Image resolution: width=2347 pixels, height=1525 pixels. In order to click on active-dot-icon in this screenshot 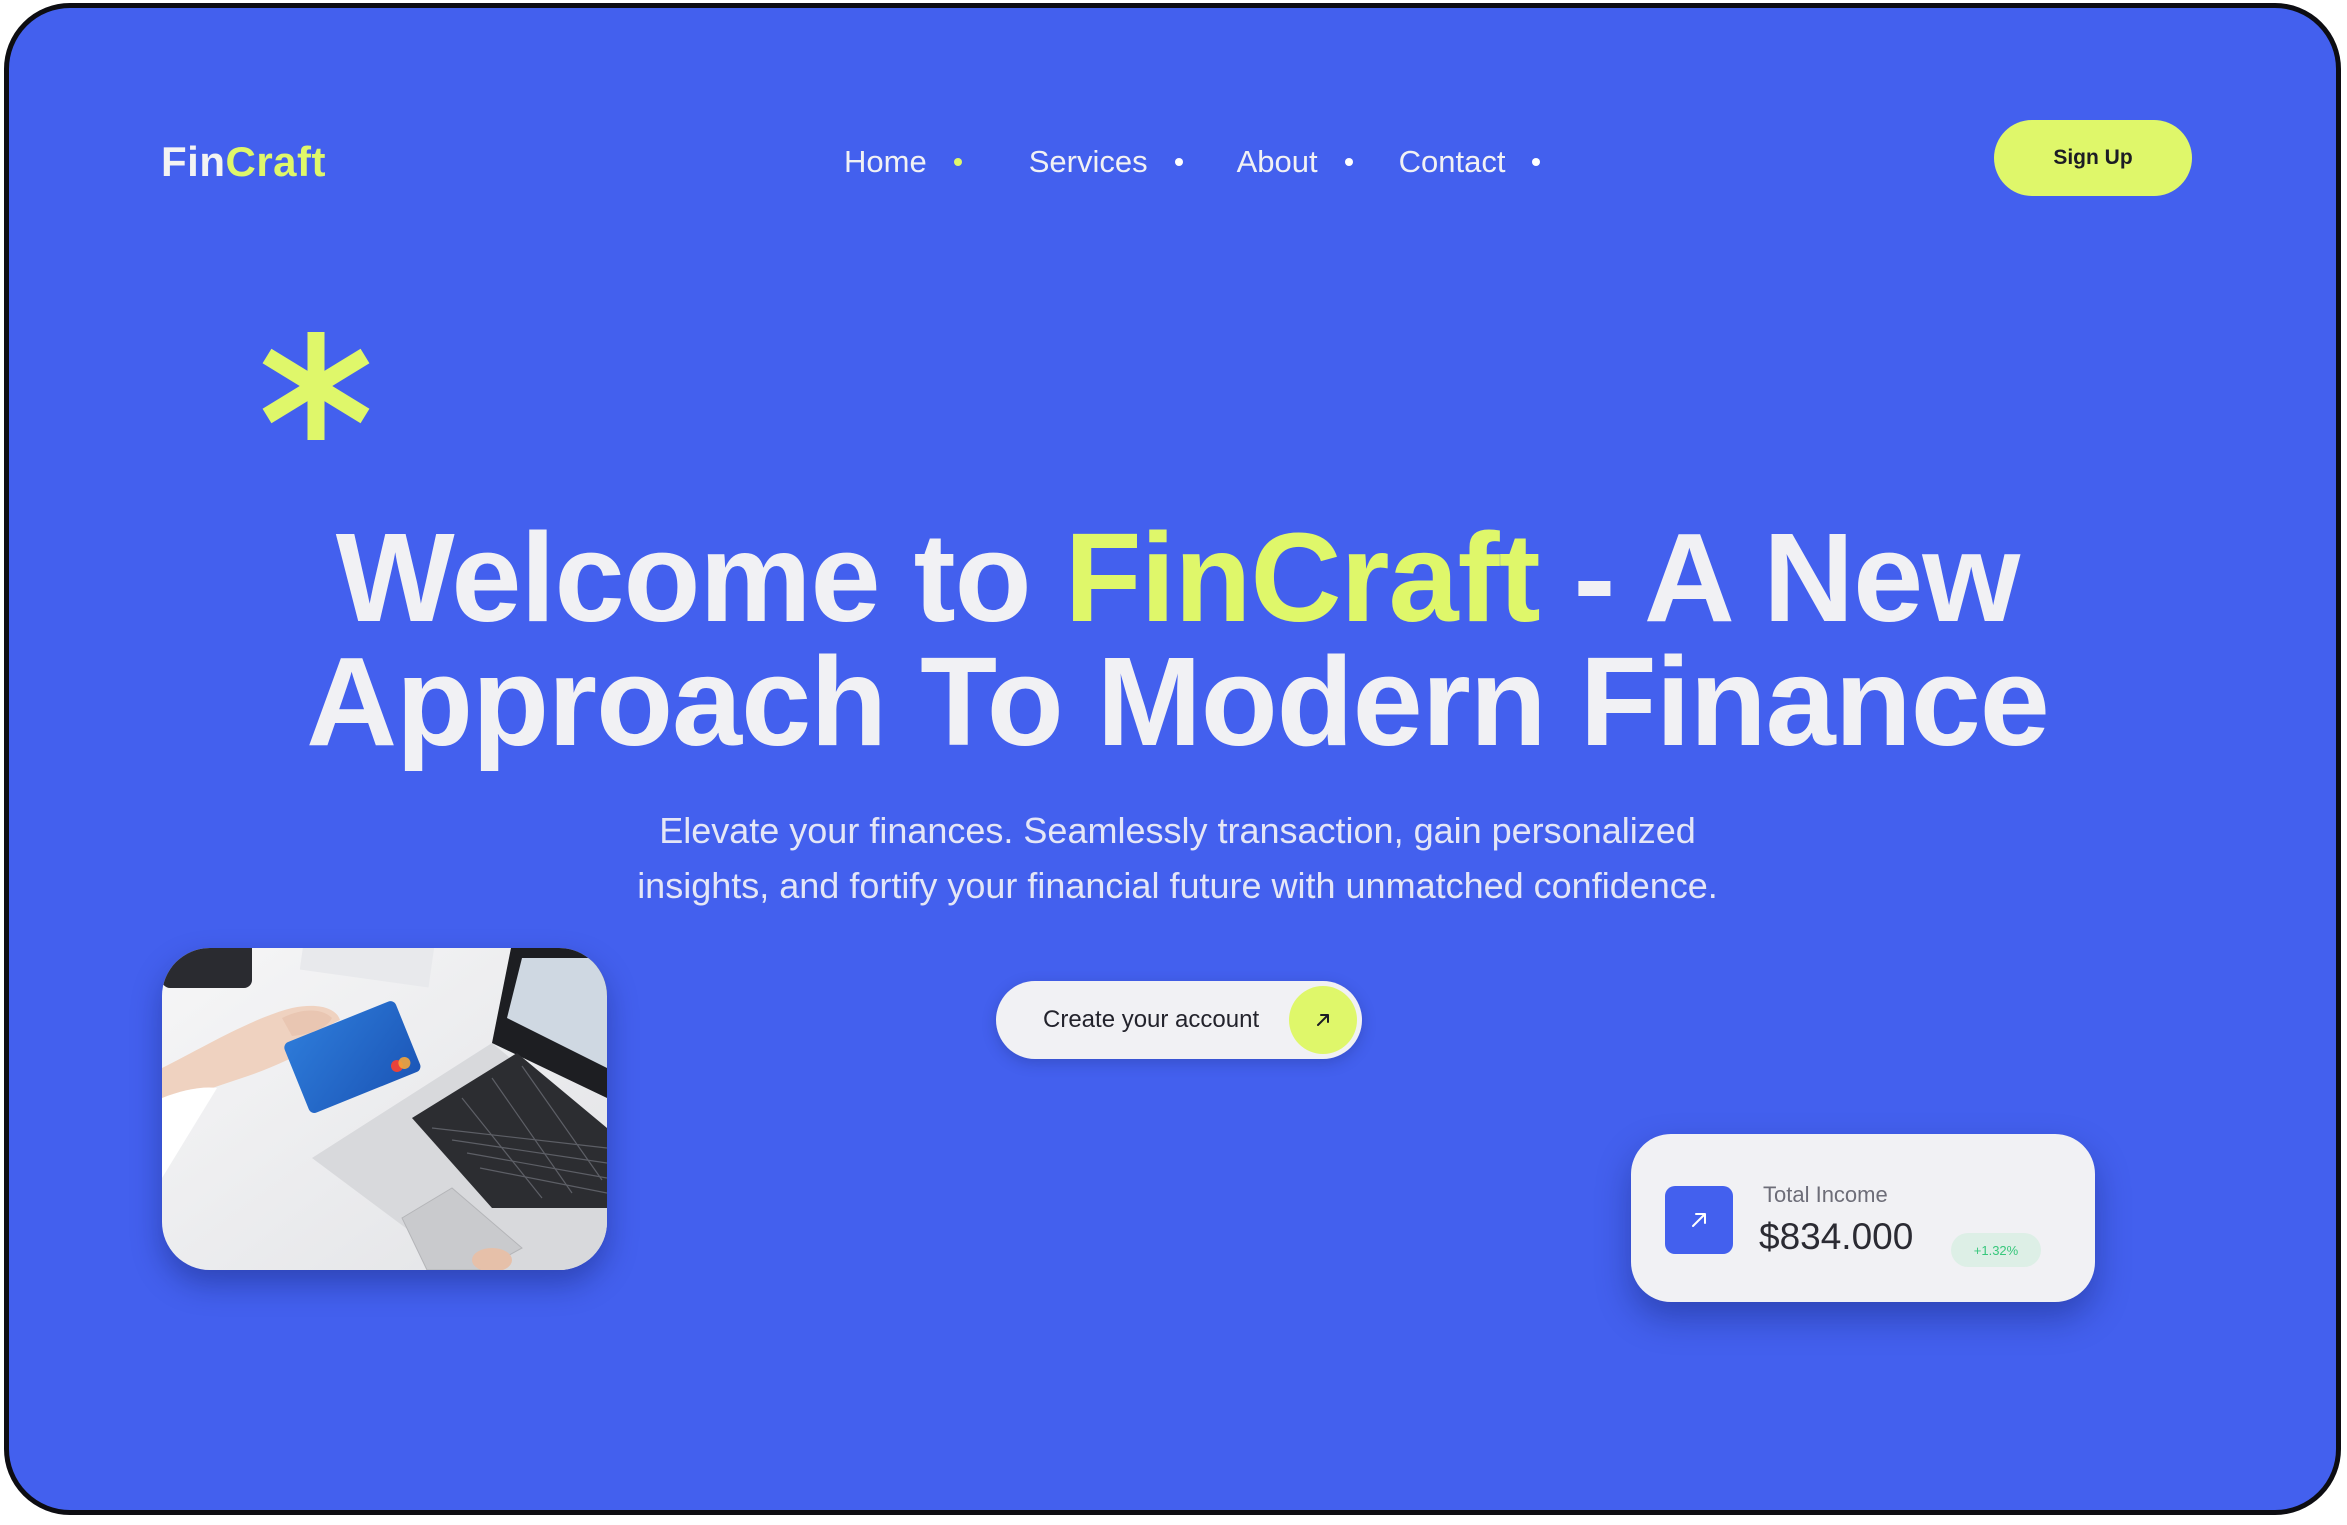, I will do `click(957, 162)`.